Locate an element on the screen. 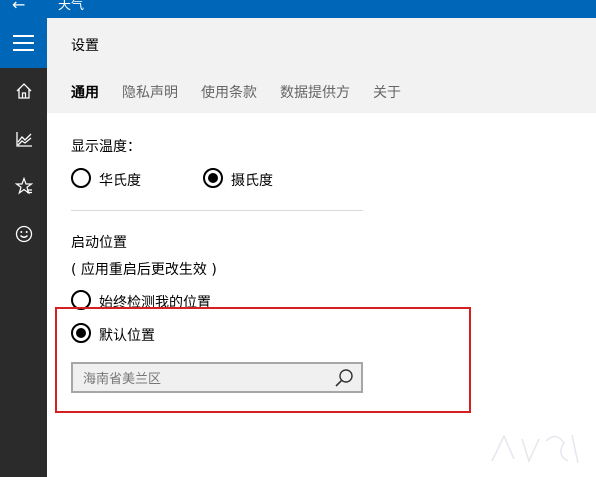 The height and width of the screenshot is (477, 596). celsius-radio is located at coordinates (213, 178).